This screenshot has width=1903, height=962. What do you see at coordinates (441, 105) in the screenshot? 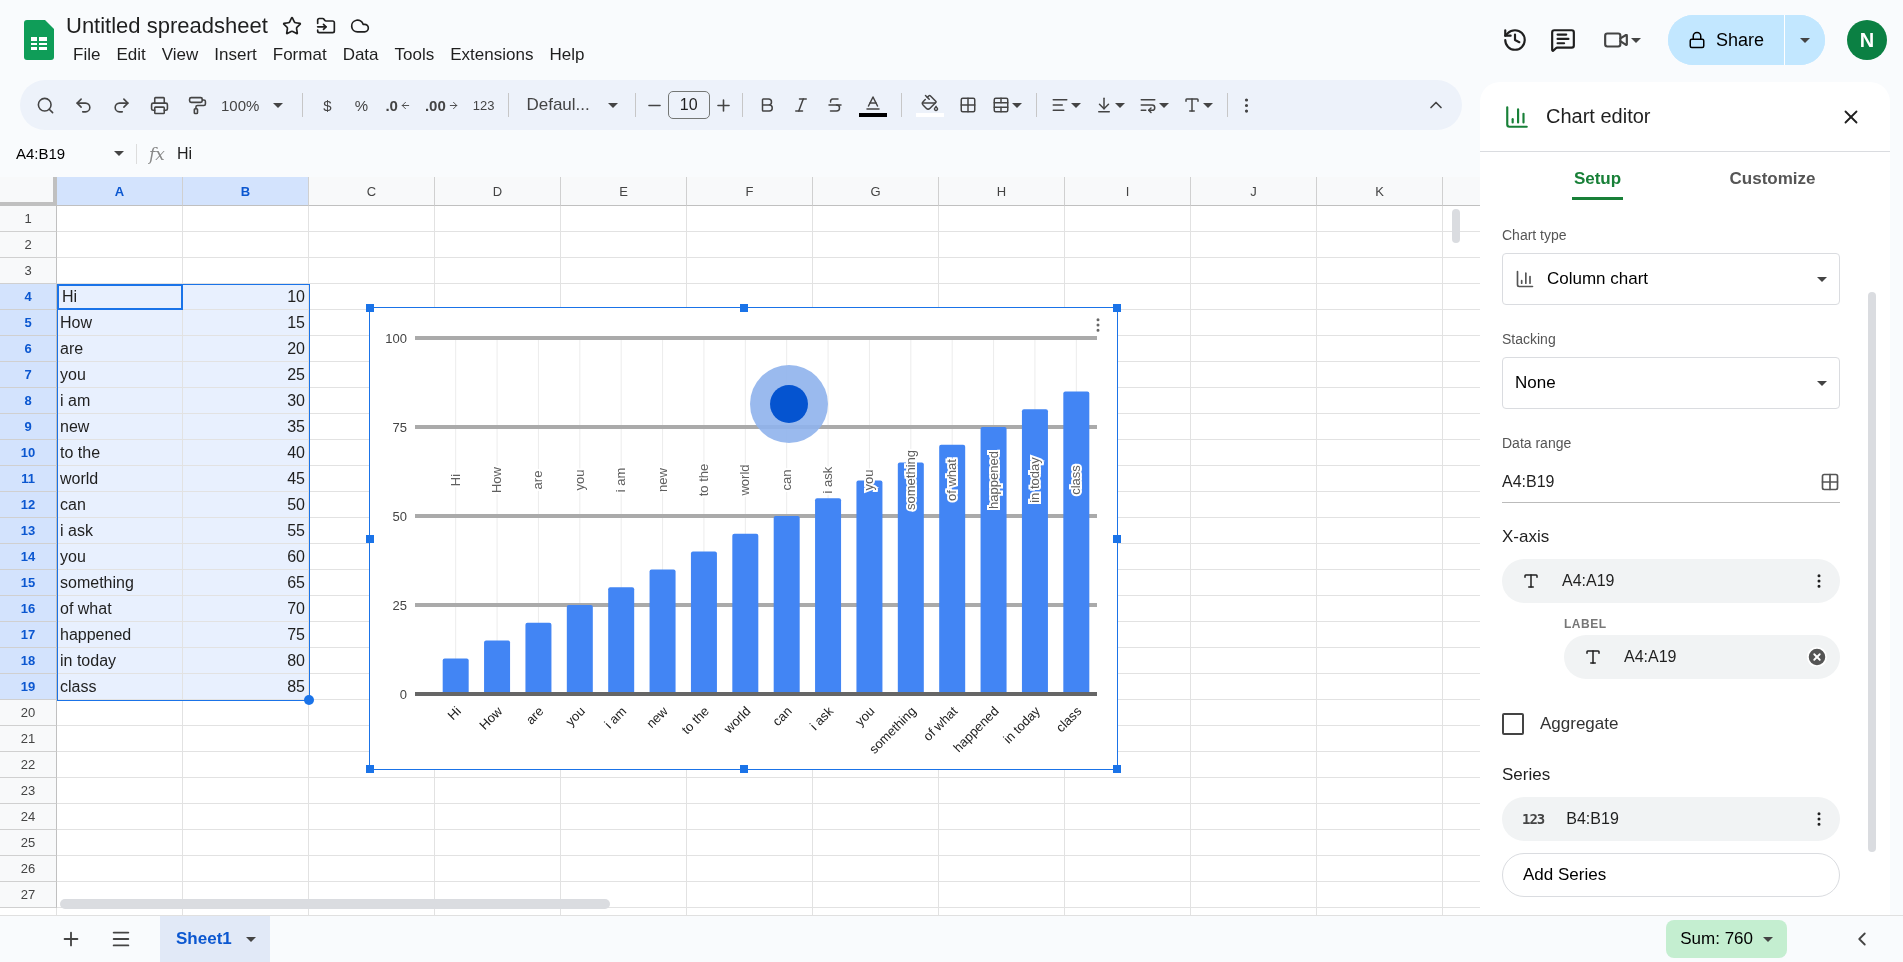
I see `increase-decimal-button: .00` at bounding box center [441, 105].